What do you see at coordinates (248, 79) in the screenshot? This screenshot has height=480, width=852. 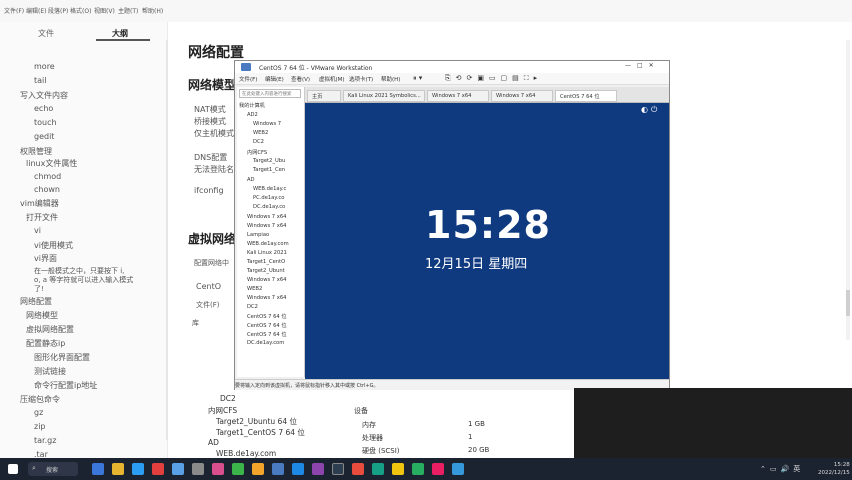 I see `vm-menu-file: 文件(F)` at bounding box center [248, 79].